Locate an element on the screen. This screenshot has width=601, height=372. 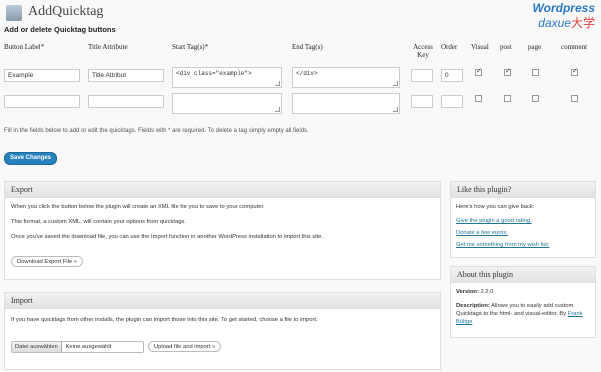
button-label-input: Example is located at coordinates (42, 75).